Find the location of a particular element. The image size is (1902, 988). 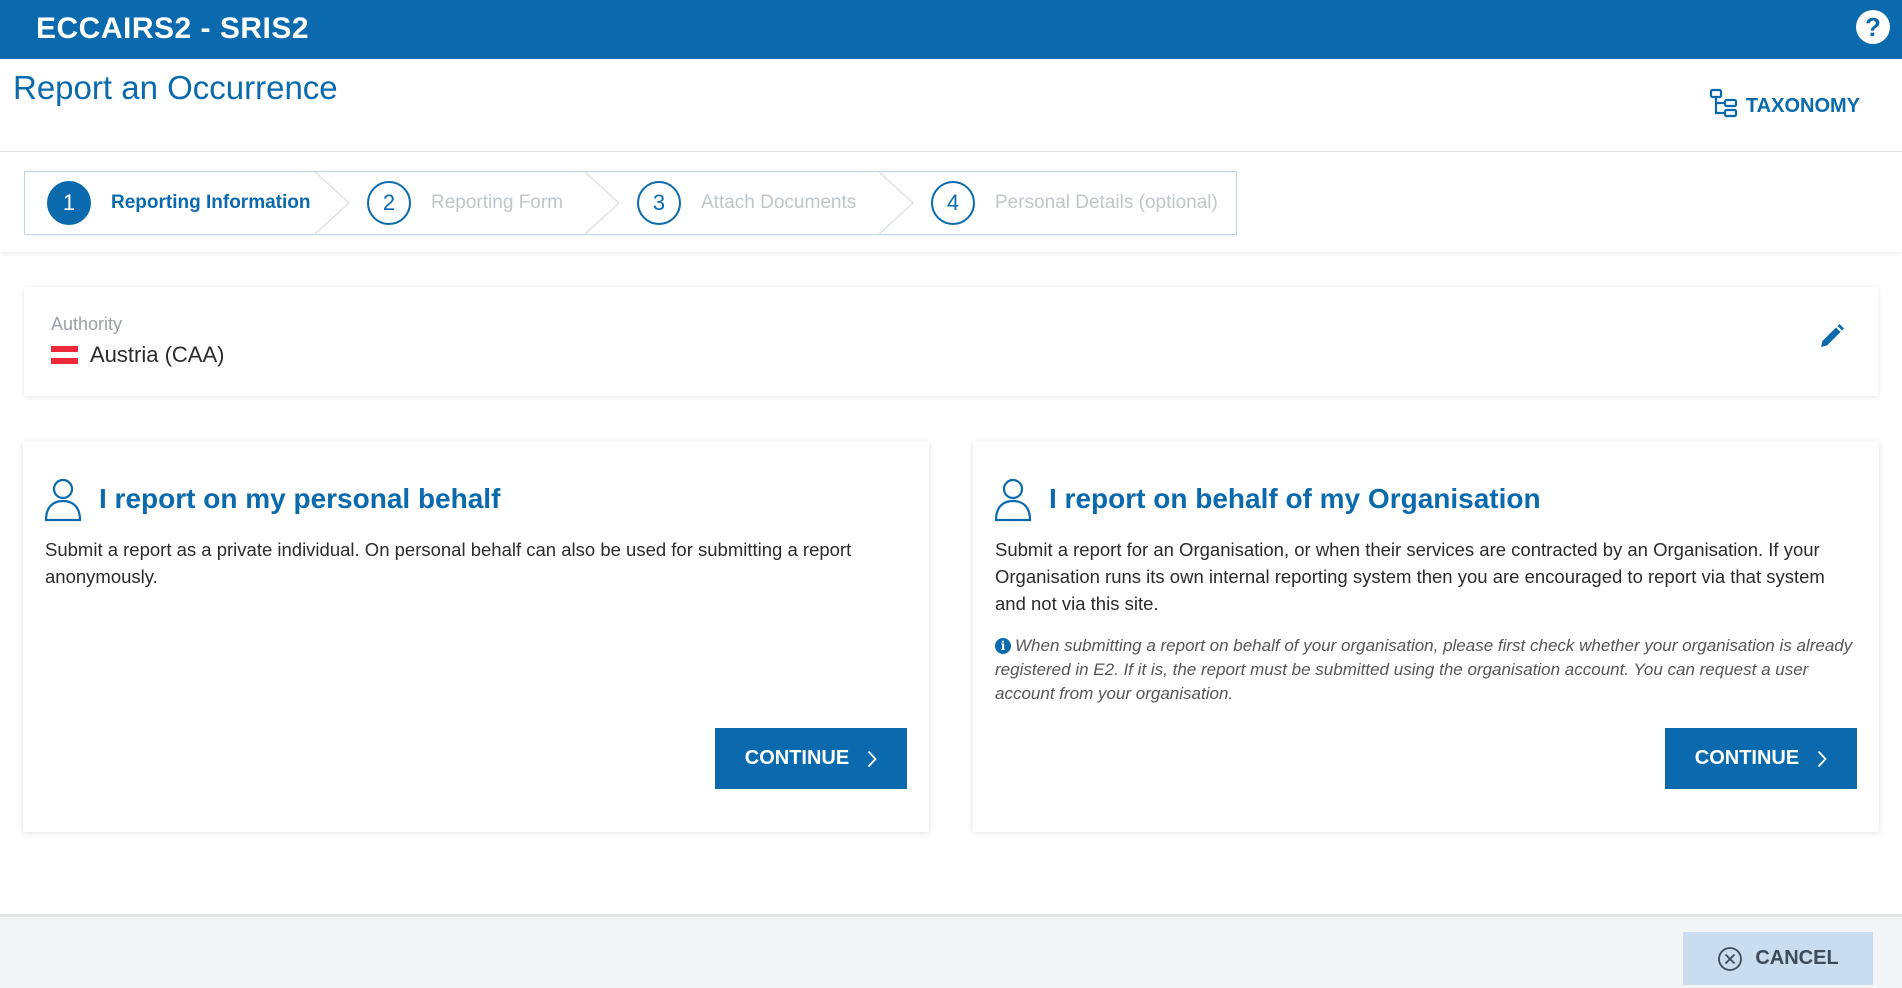

step-attach-documents: 3 Attach Documents is located at coordinates (746, 203).